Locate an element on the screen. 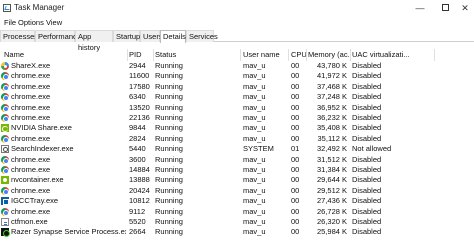 This screenshot has width=474, height=241. process-cpu: 01 is located at coordinates (295, 149).